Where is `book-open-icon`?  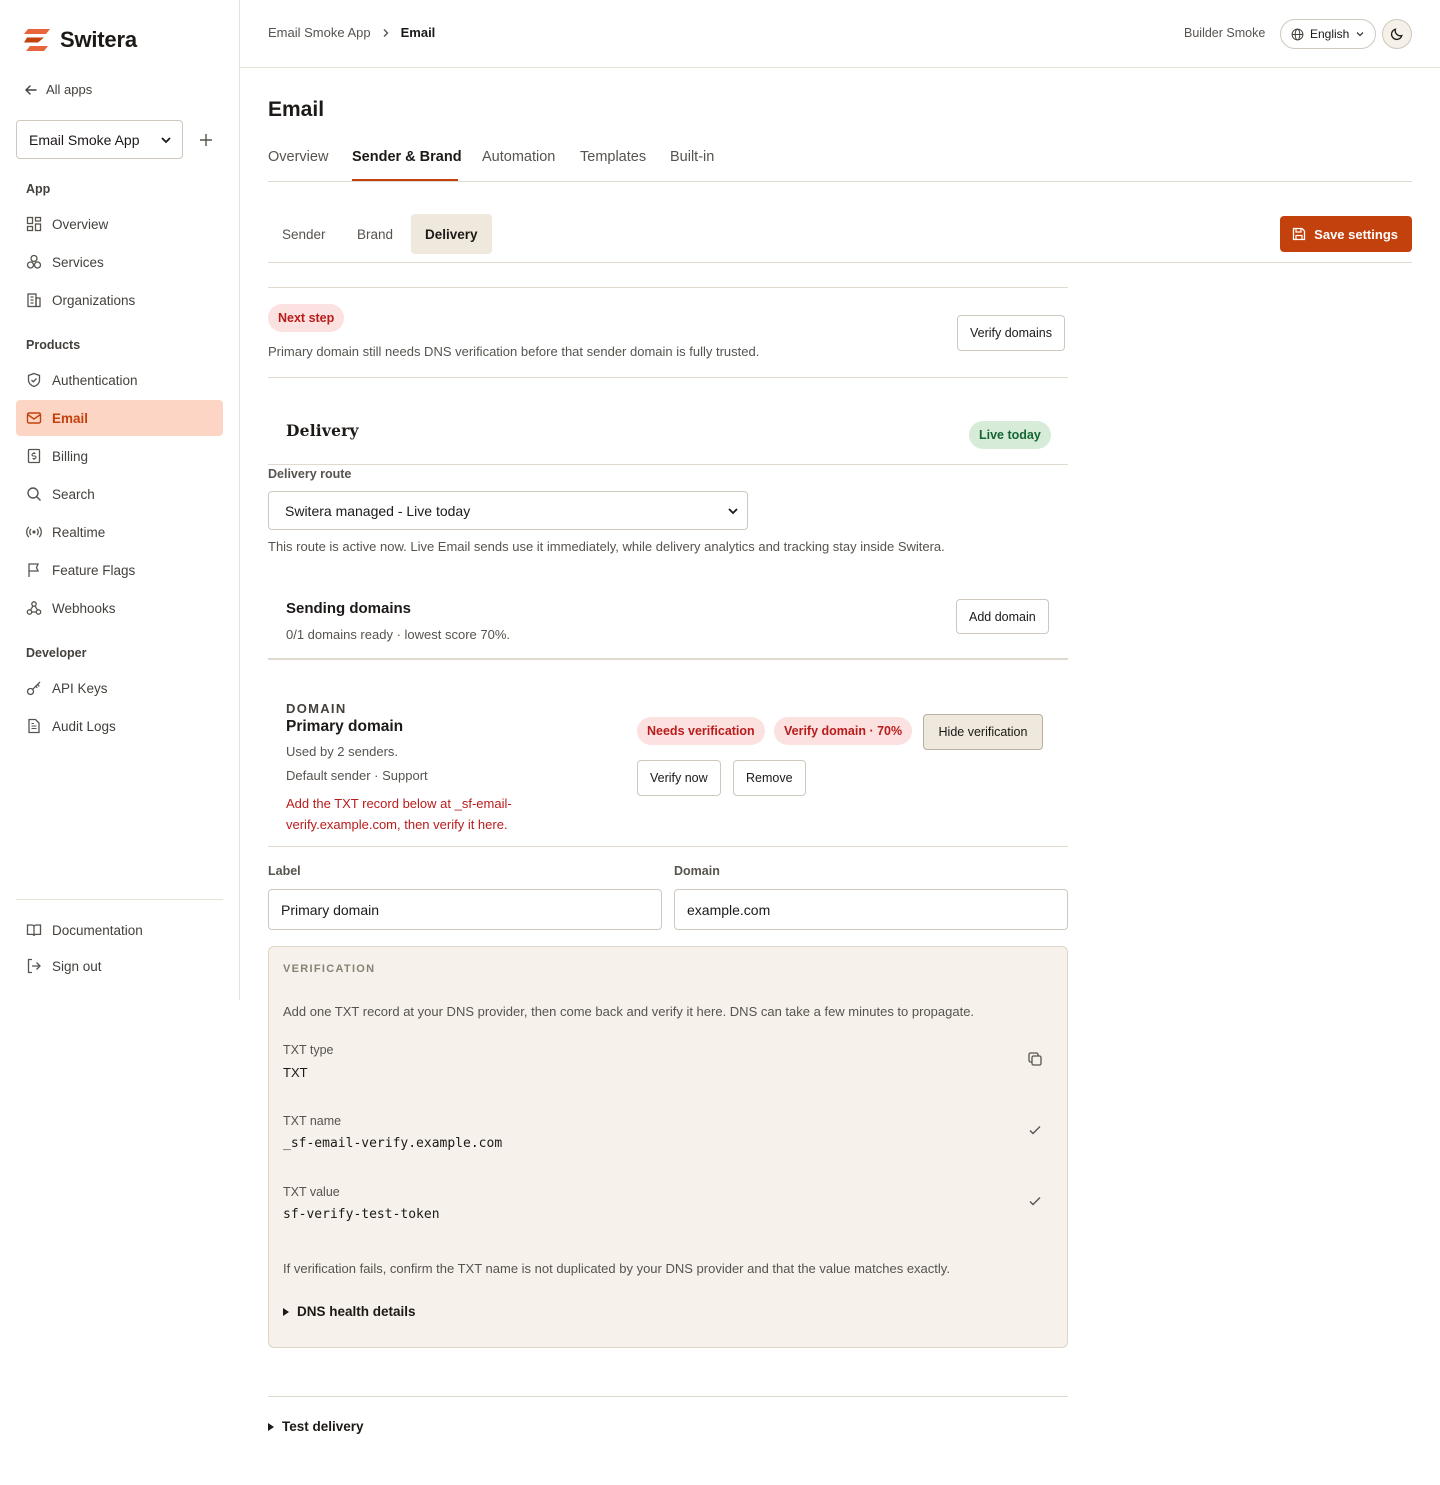 book-open-icon is located at coordinates (34, 930).